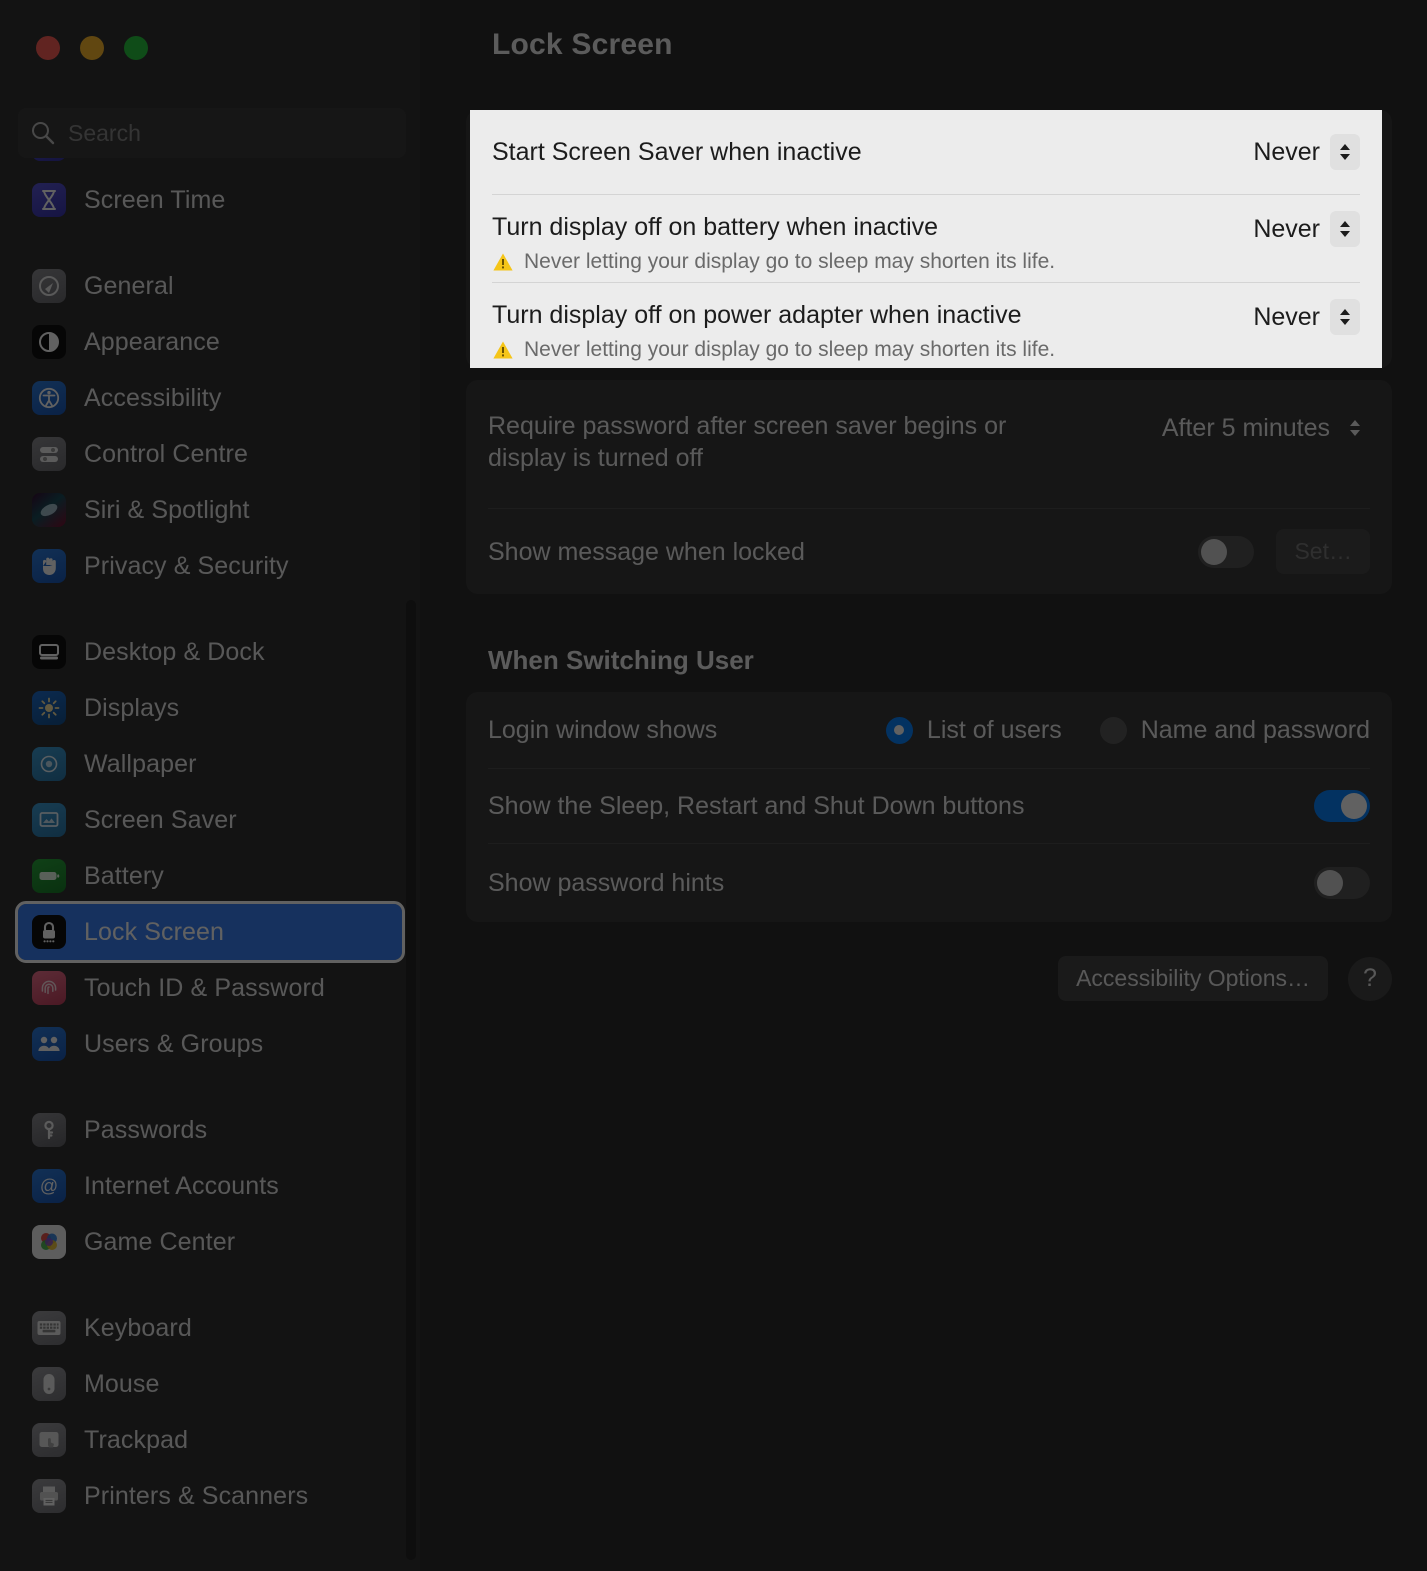 This screenshot has height=1571, width=1427. I want to click on start-screen-saver-popup-highlighted: Never, so click(1306, 152).